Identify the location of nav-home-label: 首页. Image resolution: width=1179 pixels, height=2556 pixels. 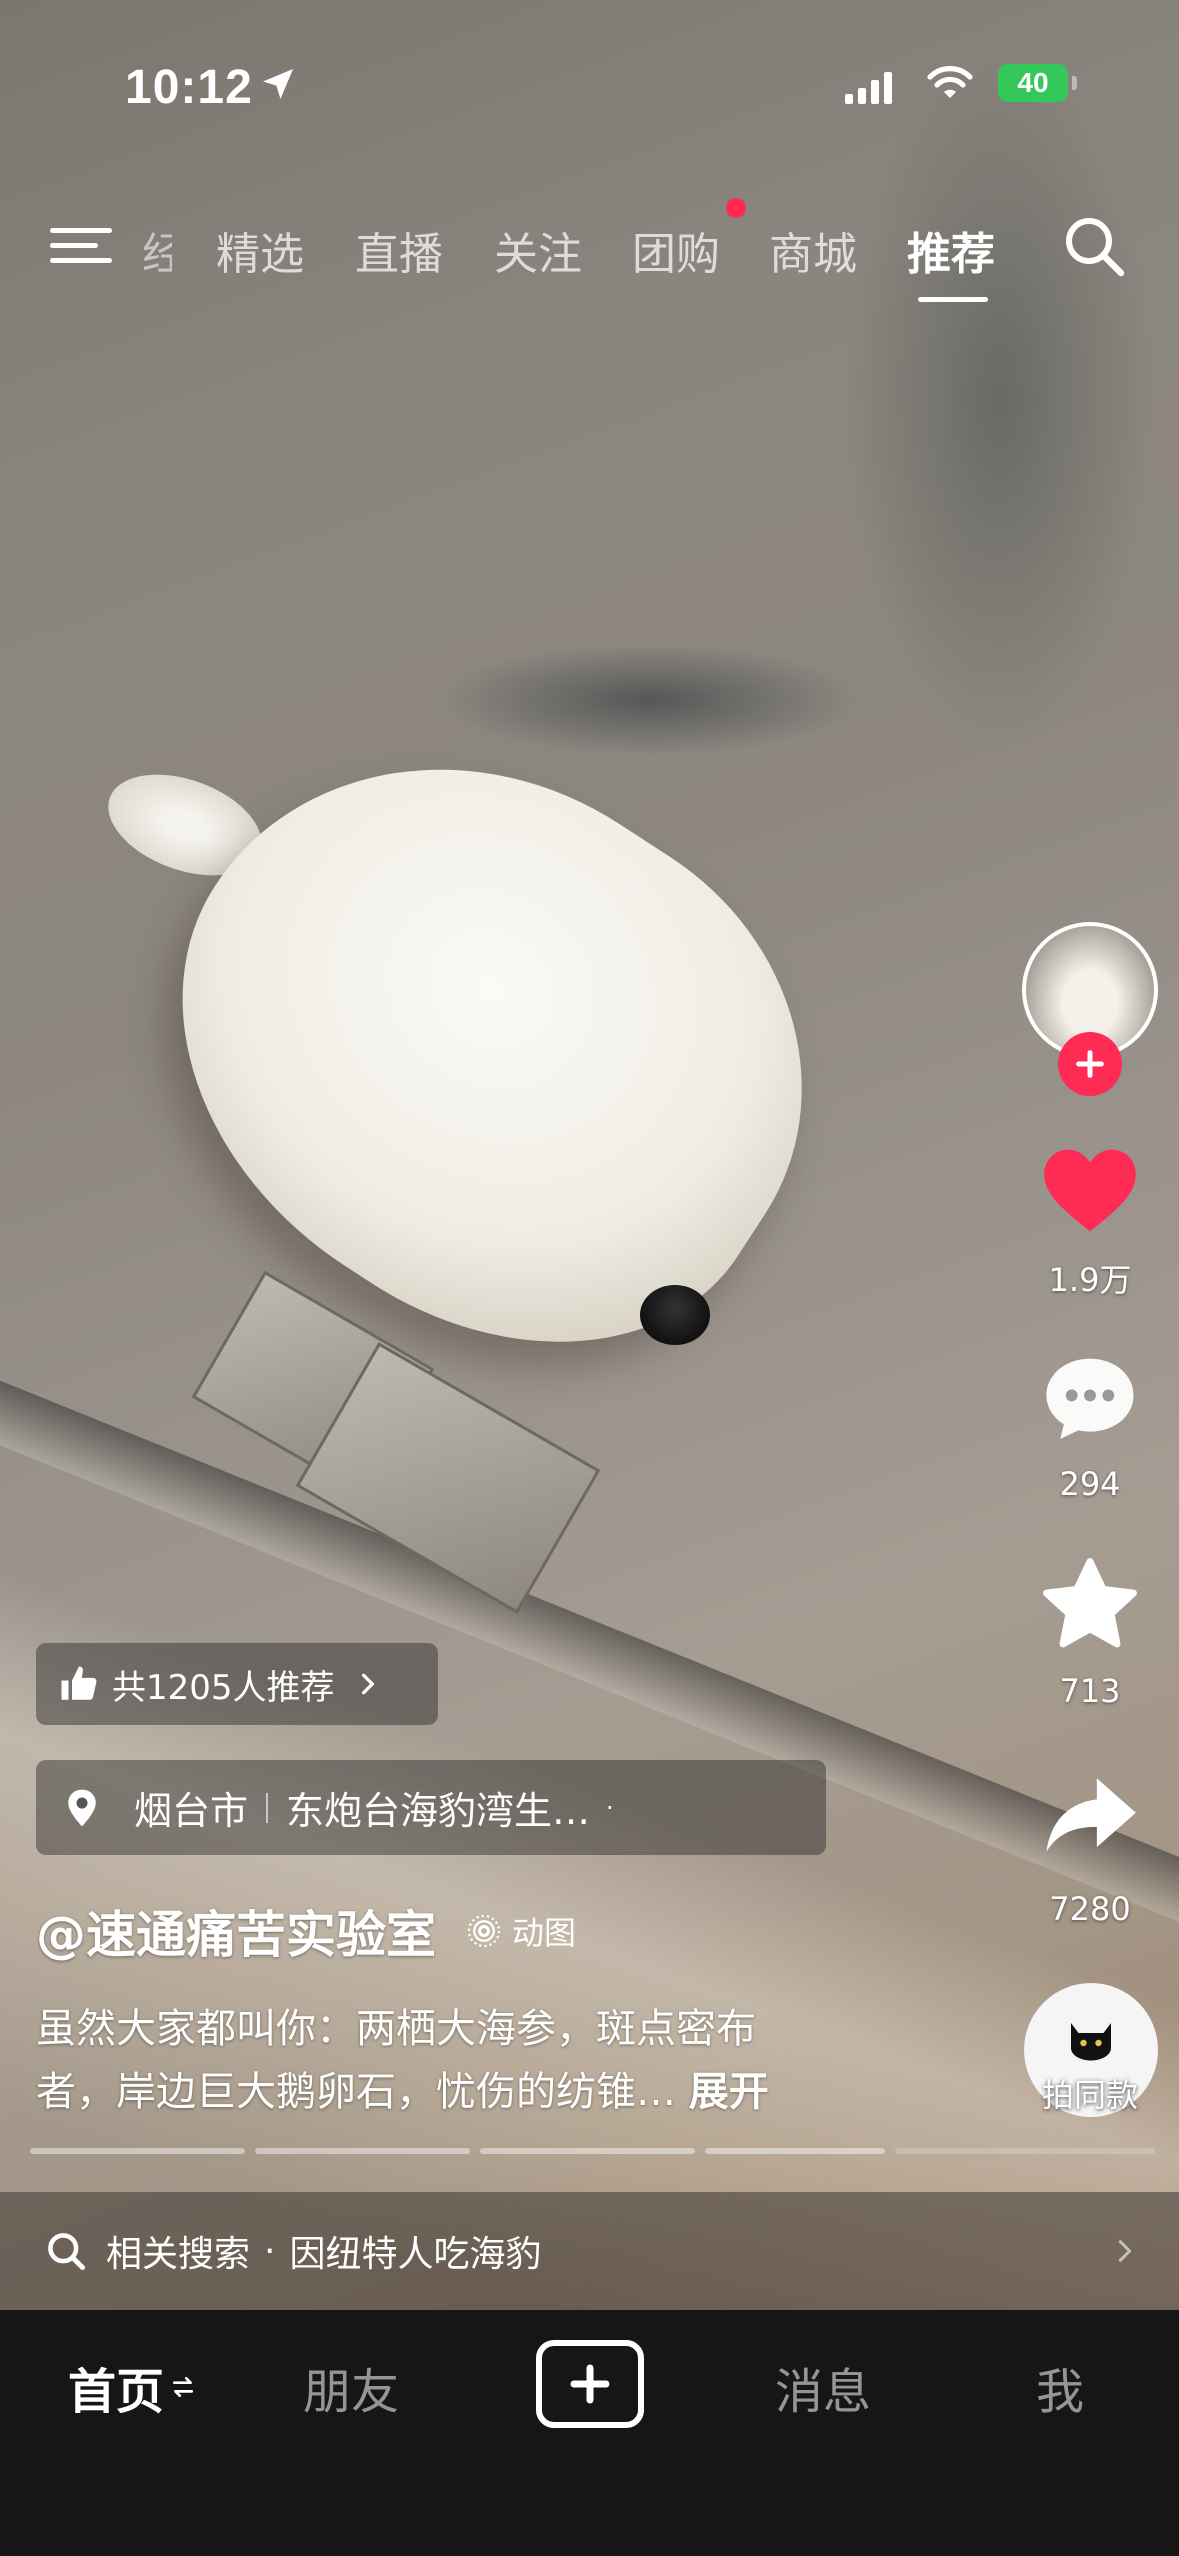
(116, 2392).